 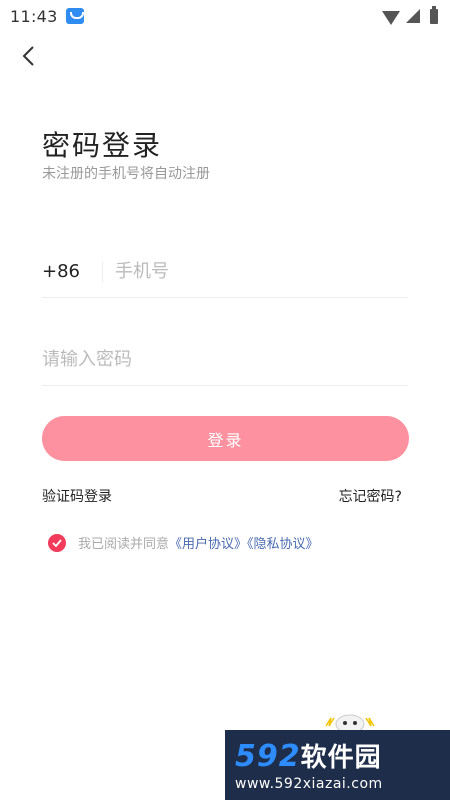 What do you see at coordinates (308, 756) in the screenshot?
I see `watermark-brand: 592软件园` at bounding box center [308, 756].